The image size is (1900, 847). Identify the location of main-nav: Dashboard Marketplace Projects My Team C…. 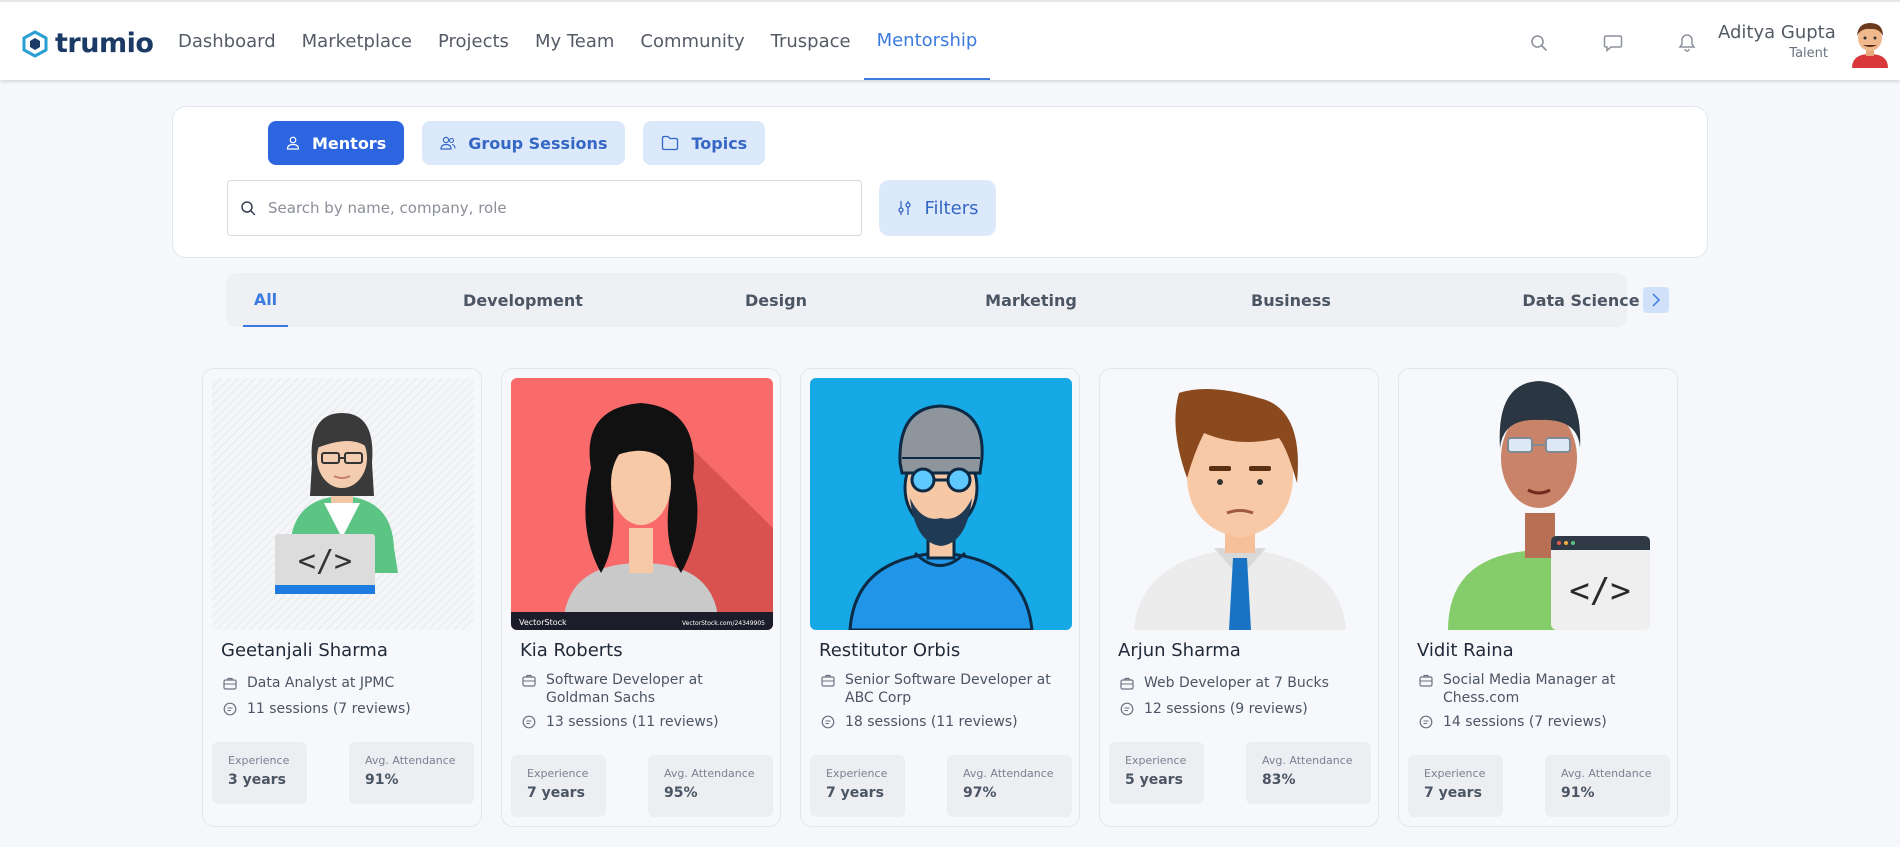
(578, 41).